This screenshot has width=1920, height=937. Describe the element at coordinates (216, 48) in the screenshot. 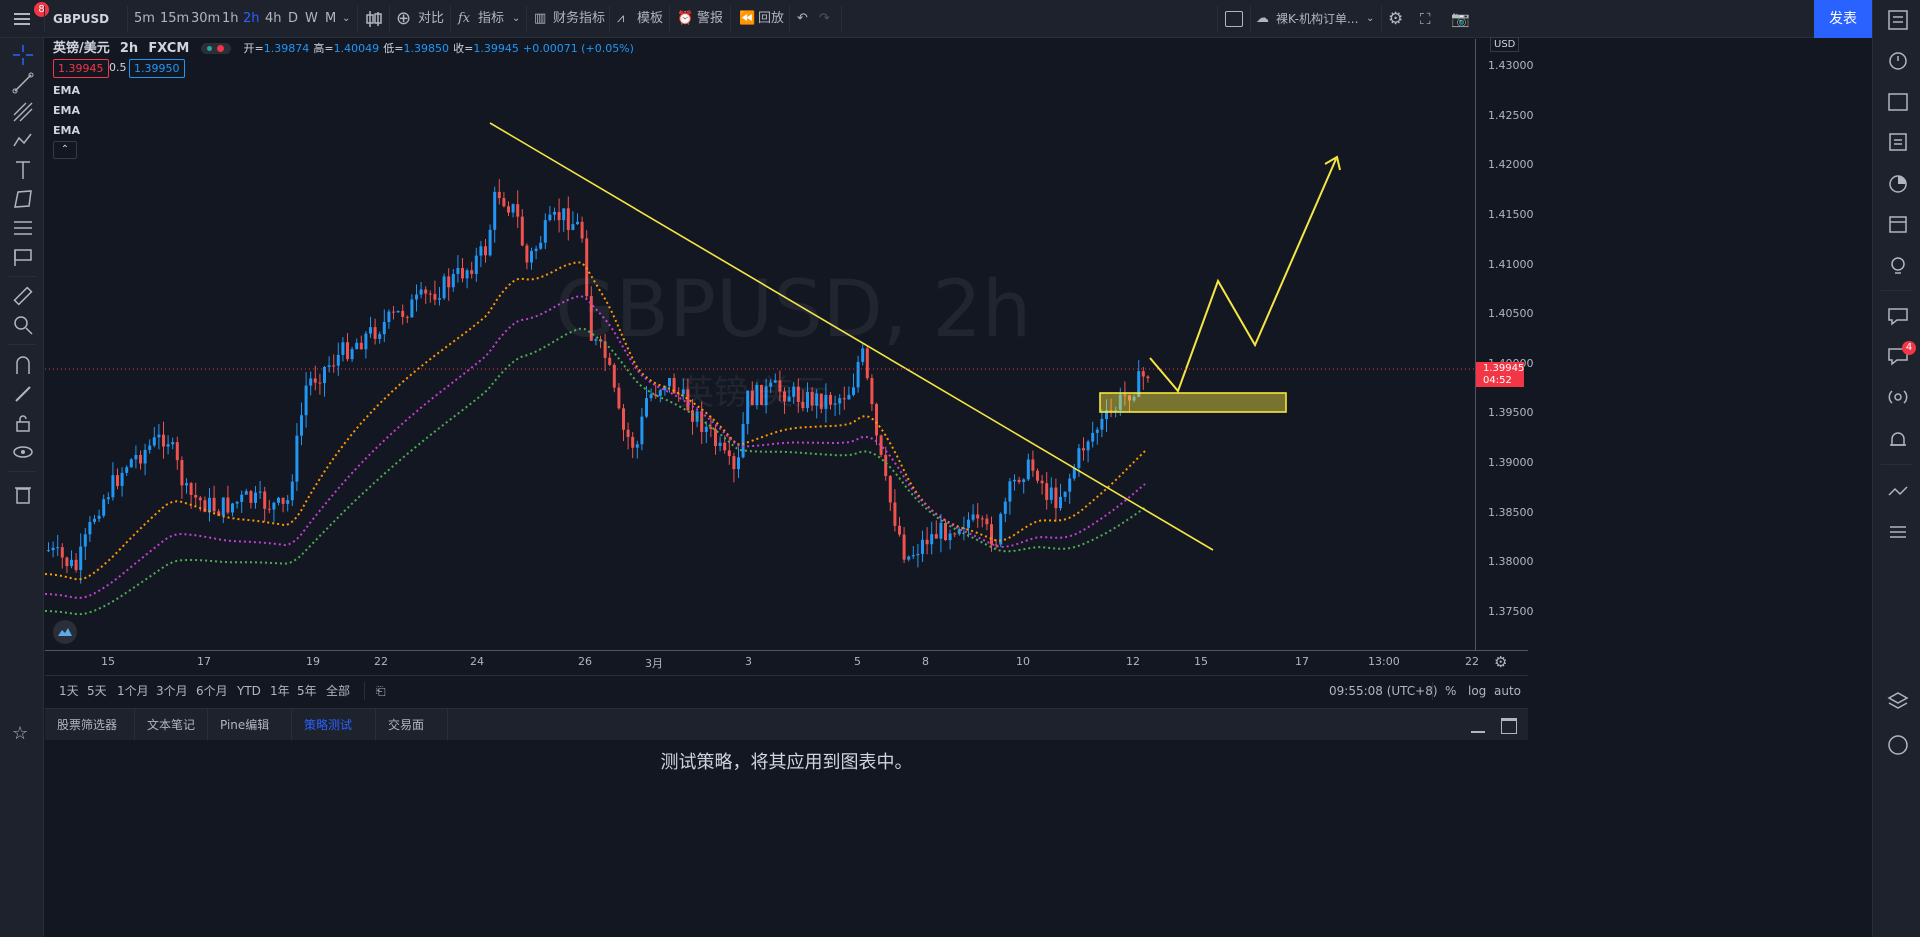

I see `market-status-dots` at that location.